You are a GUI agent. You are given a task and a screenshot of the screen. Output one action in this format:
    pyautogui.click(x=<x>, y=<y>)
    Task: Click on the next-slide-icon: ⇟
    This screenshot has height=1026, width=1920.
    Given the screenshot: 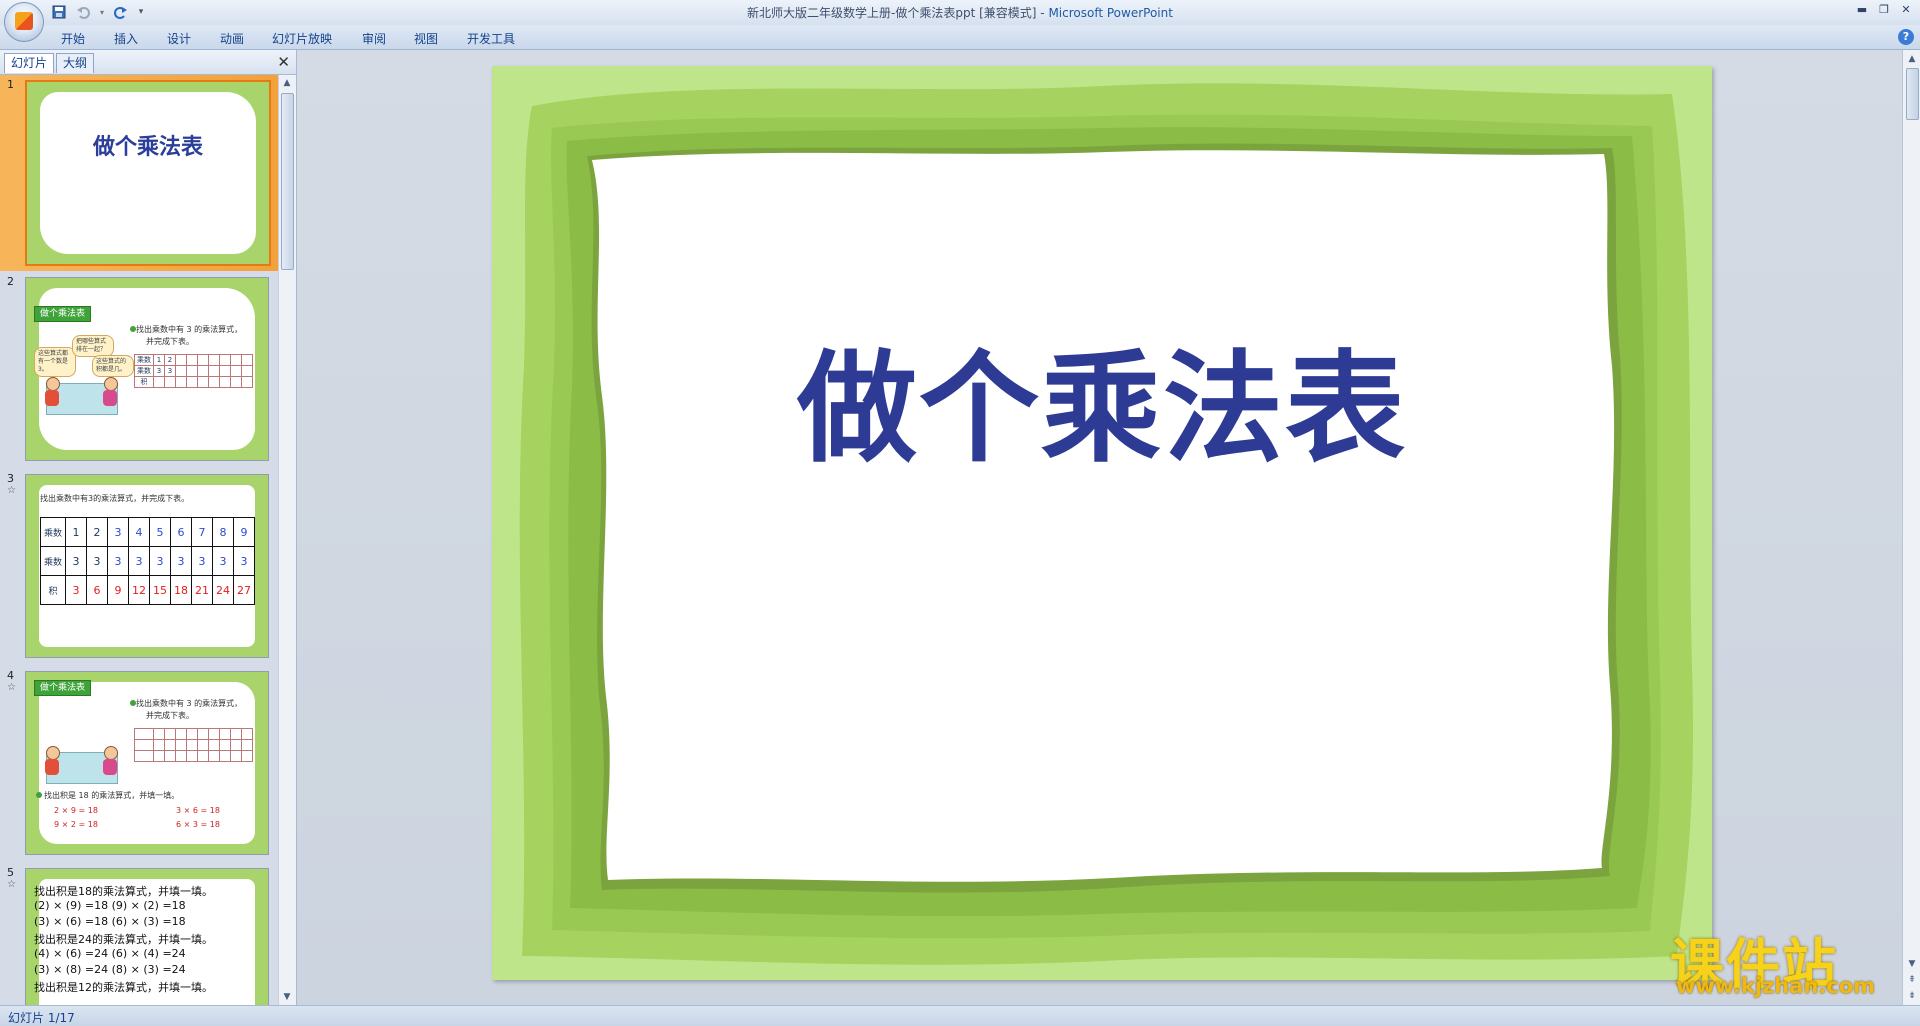 What is the action you would take?
    pyautogui.click(x=1912, y=996)
    